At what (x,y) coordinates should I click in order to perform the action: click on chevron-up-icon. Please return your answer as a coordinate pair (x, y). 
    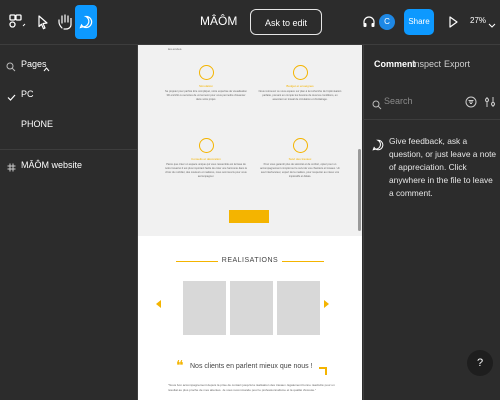
    Looking at the image, I should click on (46, 69).